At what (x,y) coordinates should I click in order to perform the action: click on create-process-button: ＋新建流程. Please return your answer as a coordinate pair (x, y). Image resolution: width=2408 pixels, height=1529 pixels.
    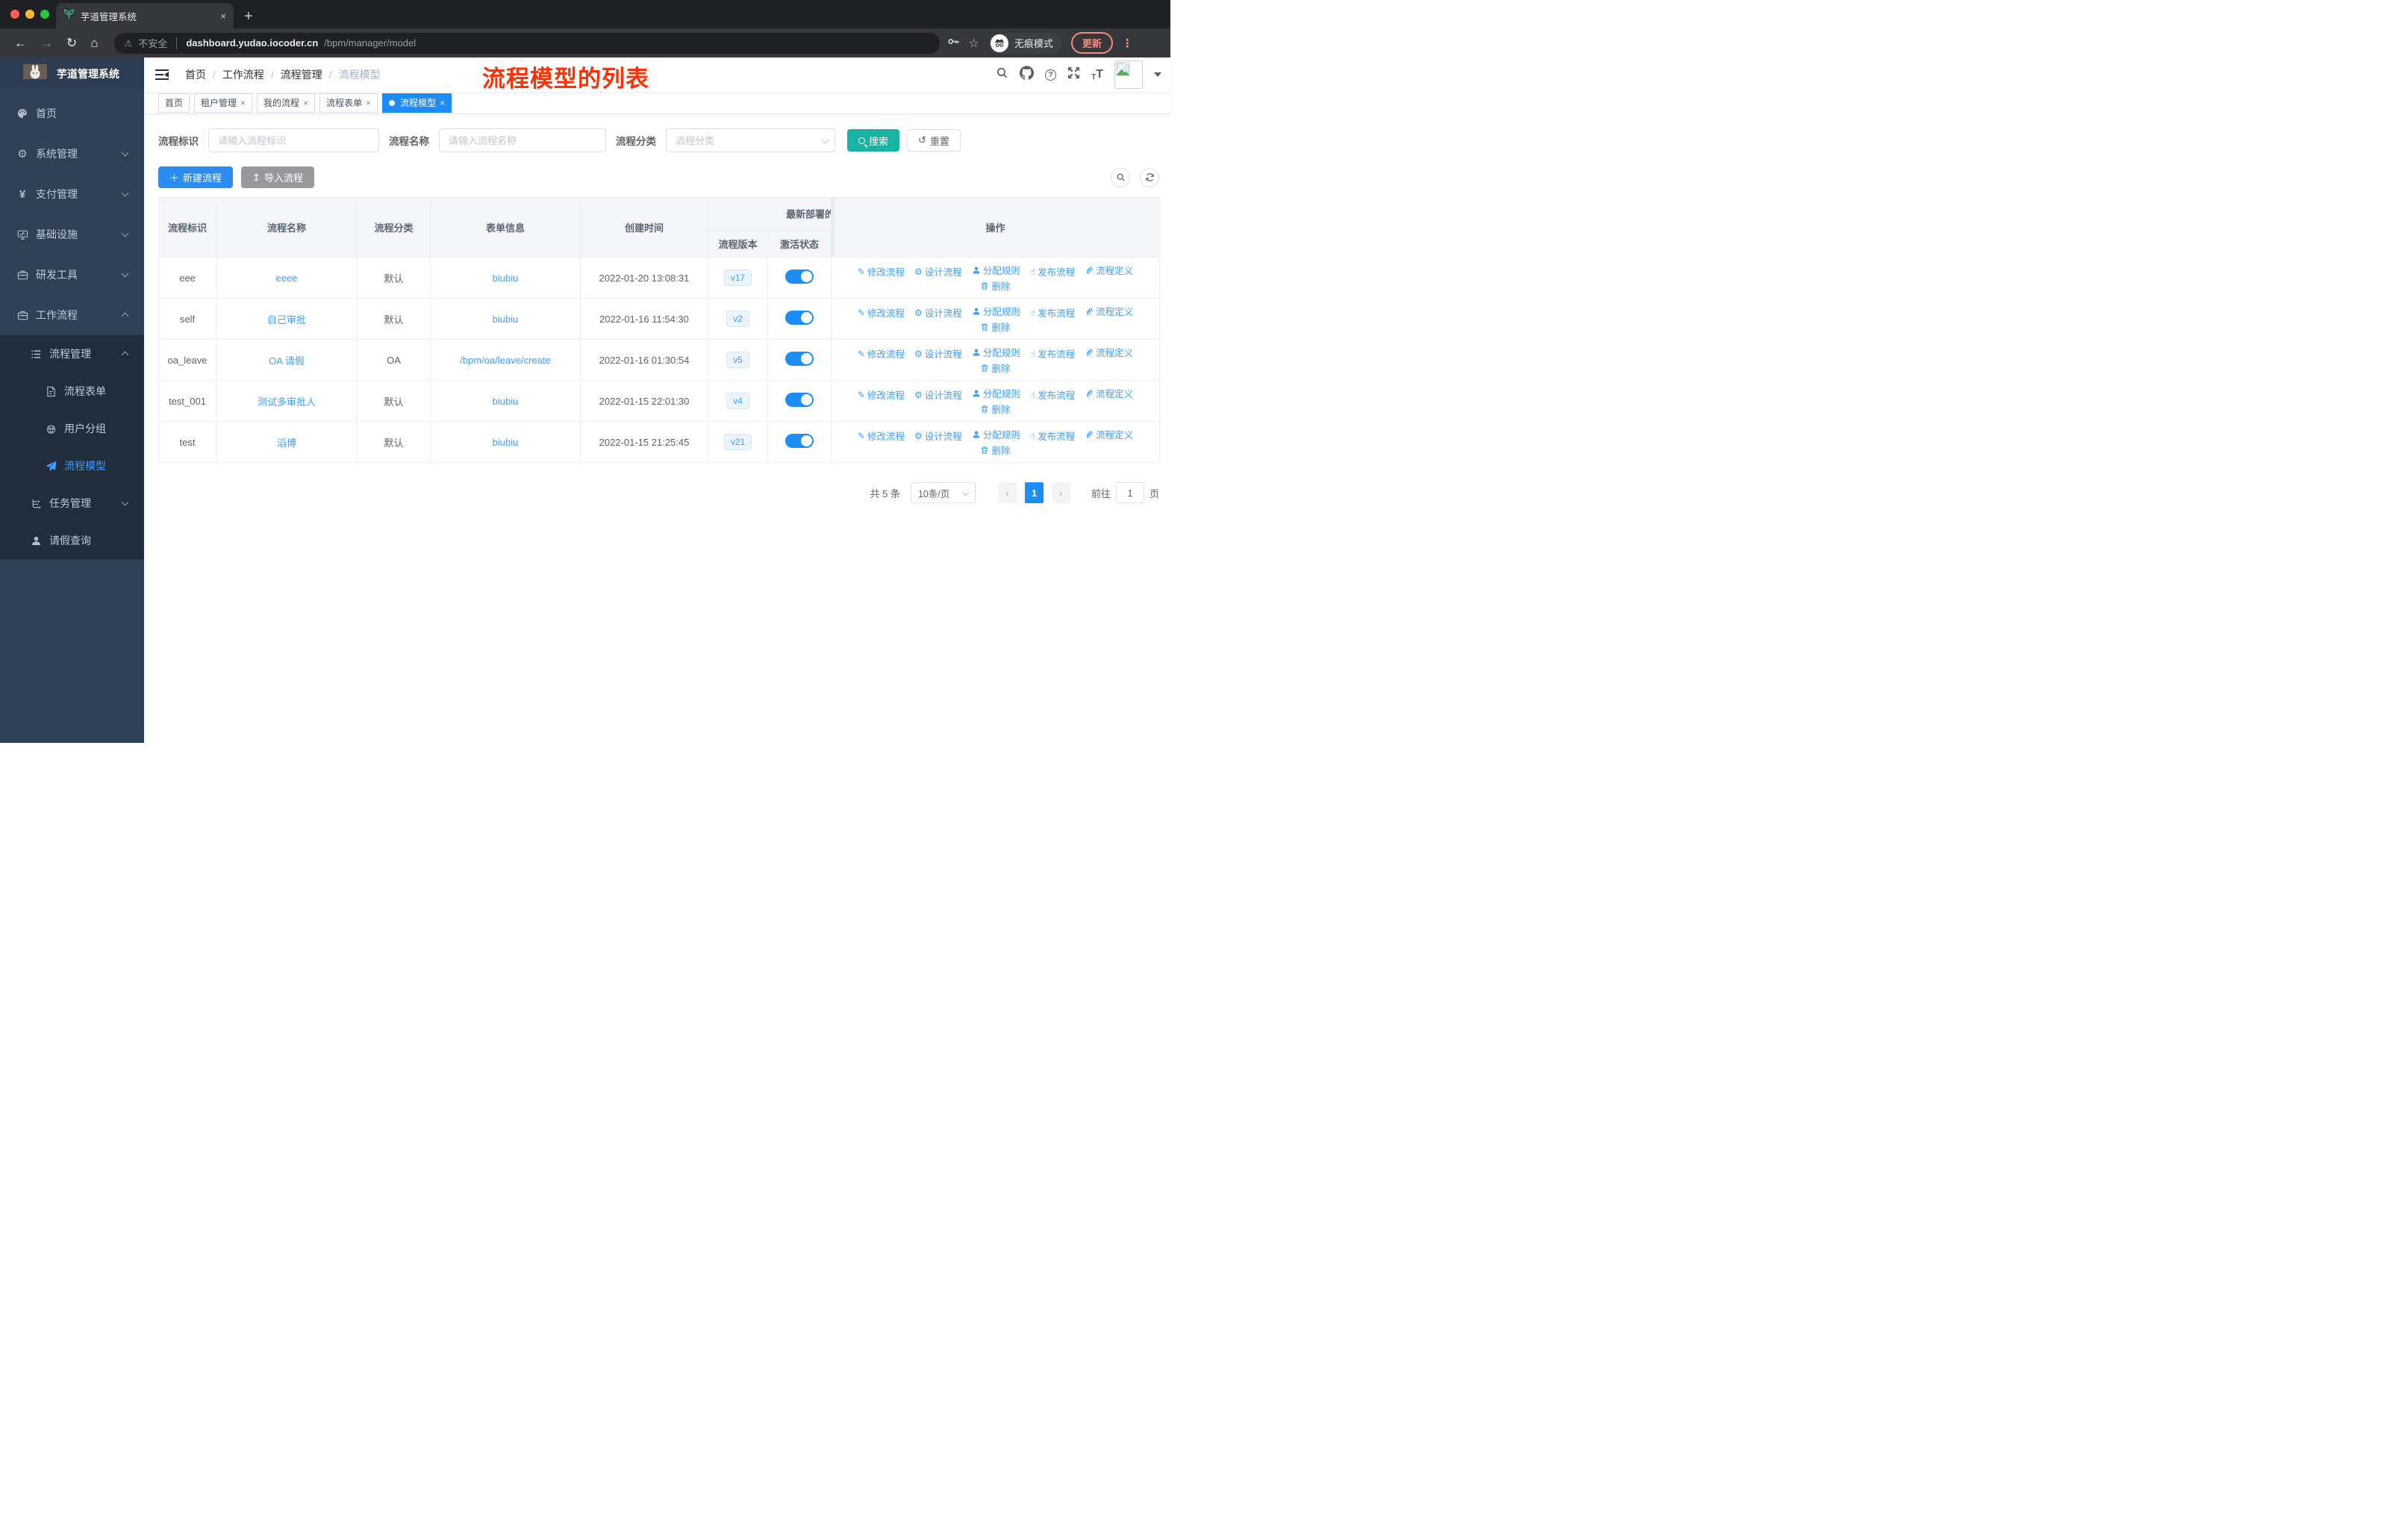
    Looking at the image, I should click on (196, 177).